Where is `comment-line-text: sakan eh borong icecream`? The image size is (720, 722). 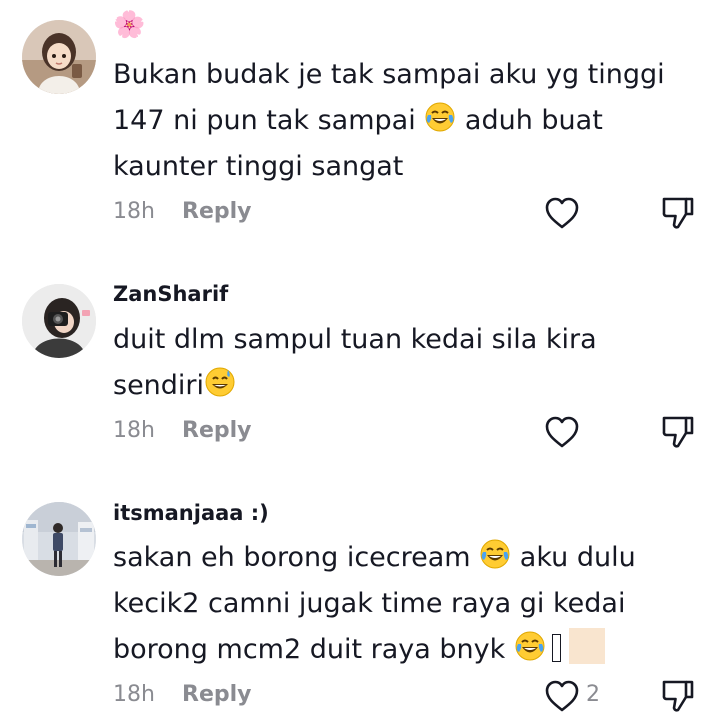
comment-line-text: sakan eh borong icecream is located at coordinates (292, 557).